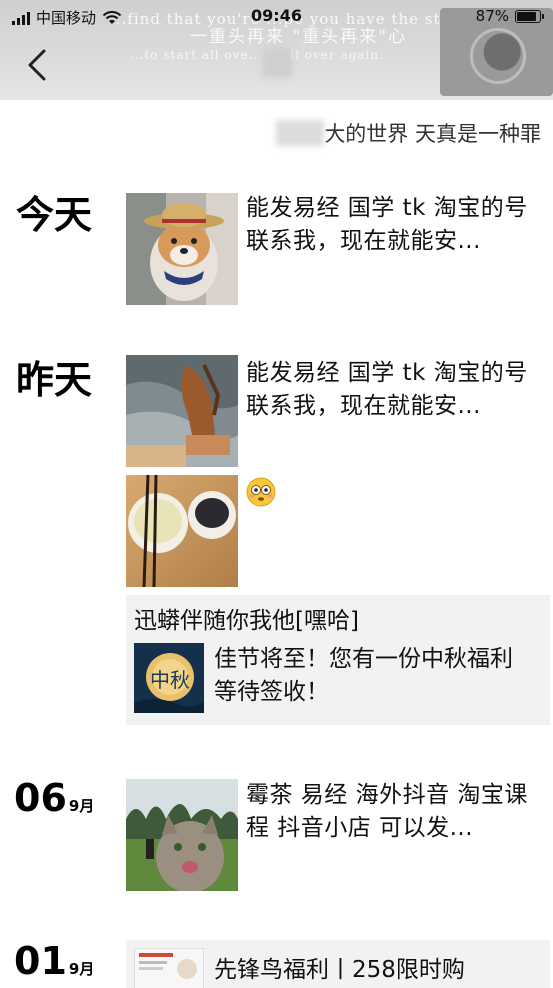 Image resolution: width=553 pixels, height=988 pixels. Describe the element at coordinates (54, 215) in the screenshot. I see `date-label-today: 今天` at that location.